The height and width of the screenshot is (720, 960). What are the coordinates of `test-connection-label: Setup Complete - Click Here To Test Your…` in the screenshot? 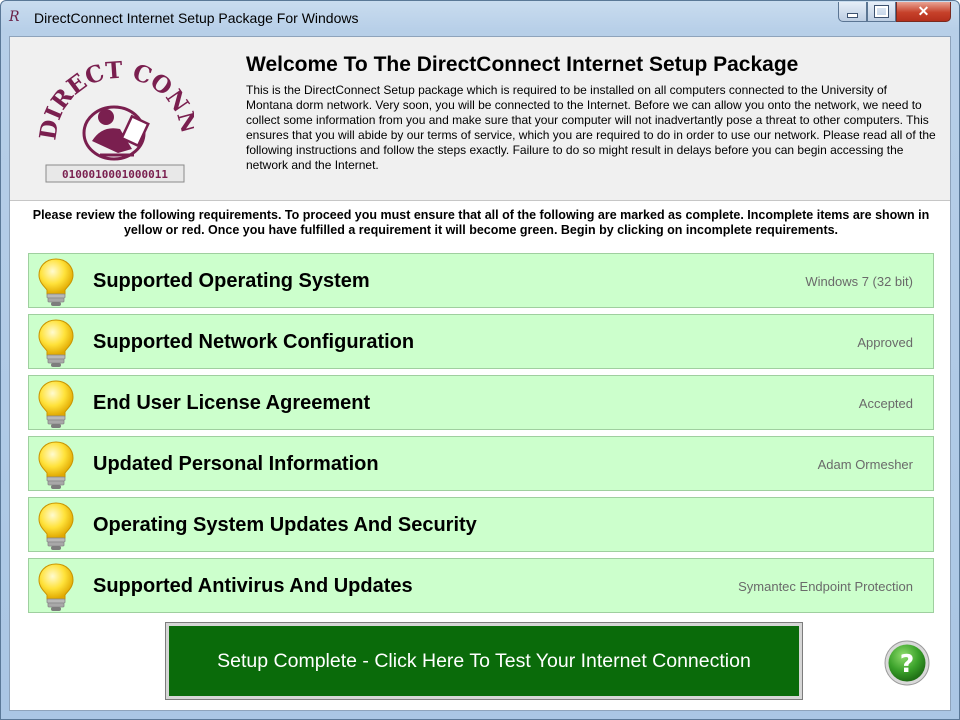 It's located at (484, 660).